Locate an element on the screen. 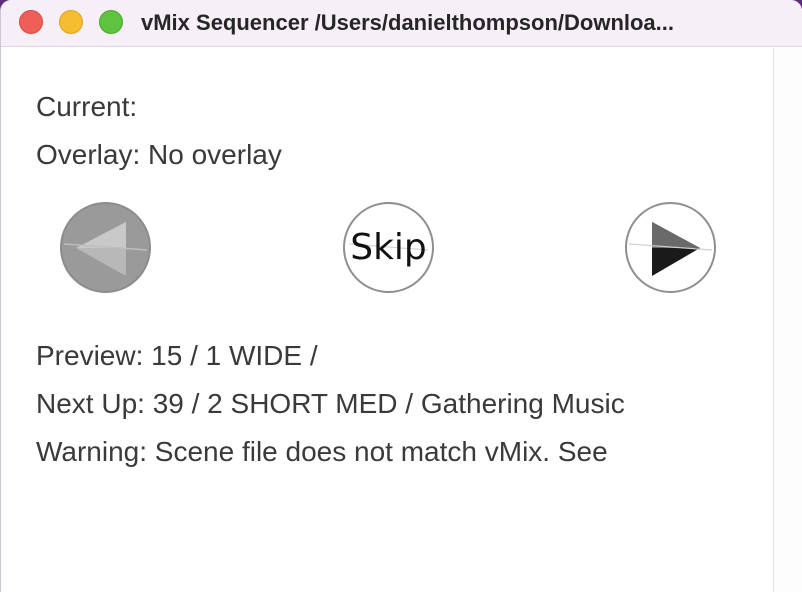 The height and width of the screenshot is (592, 802). rewind-triangle-icon is located at coordinates (105, 249).